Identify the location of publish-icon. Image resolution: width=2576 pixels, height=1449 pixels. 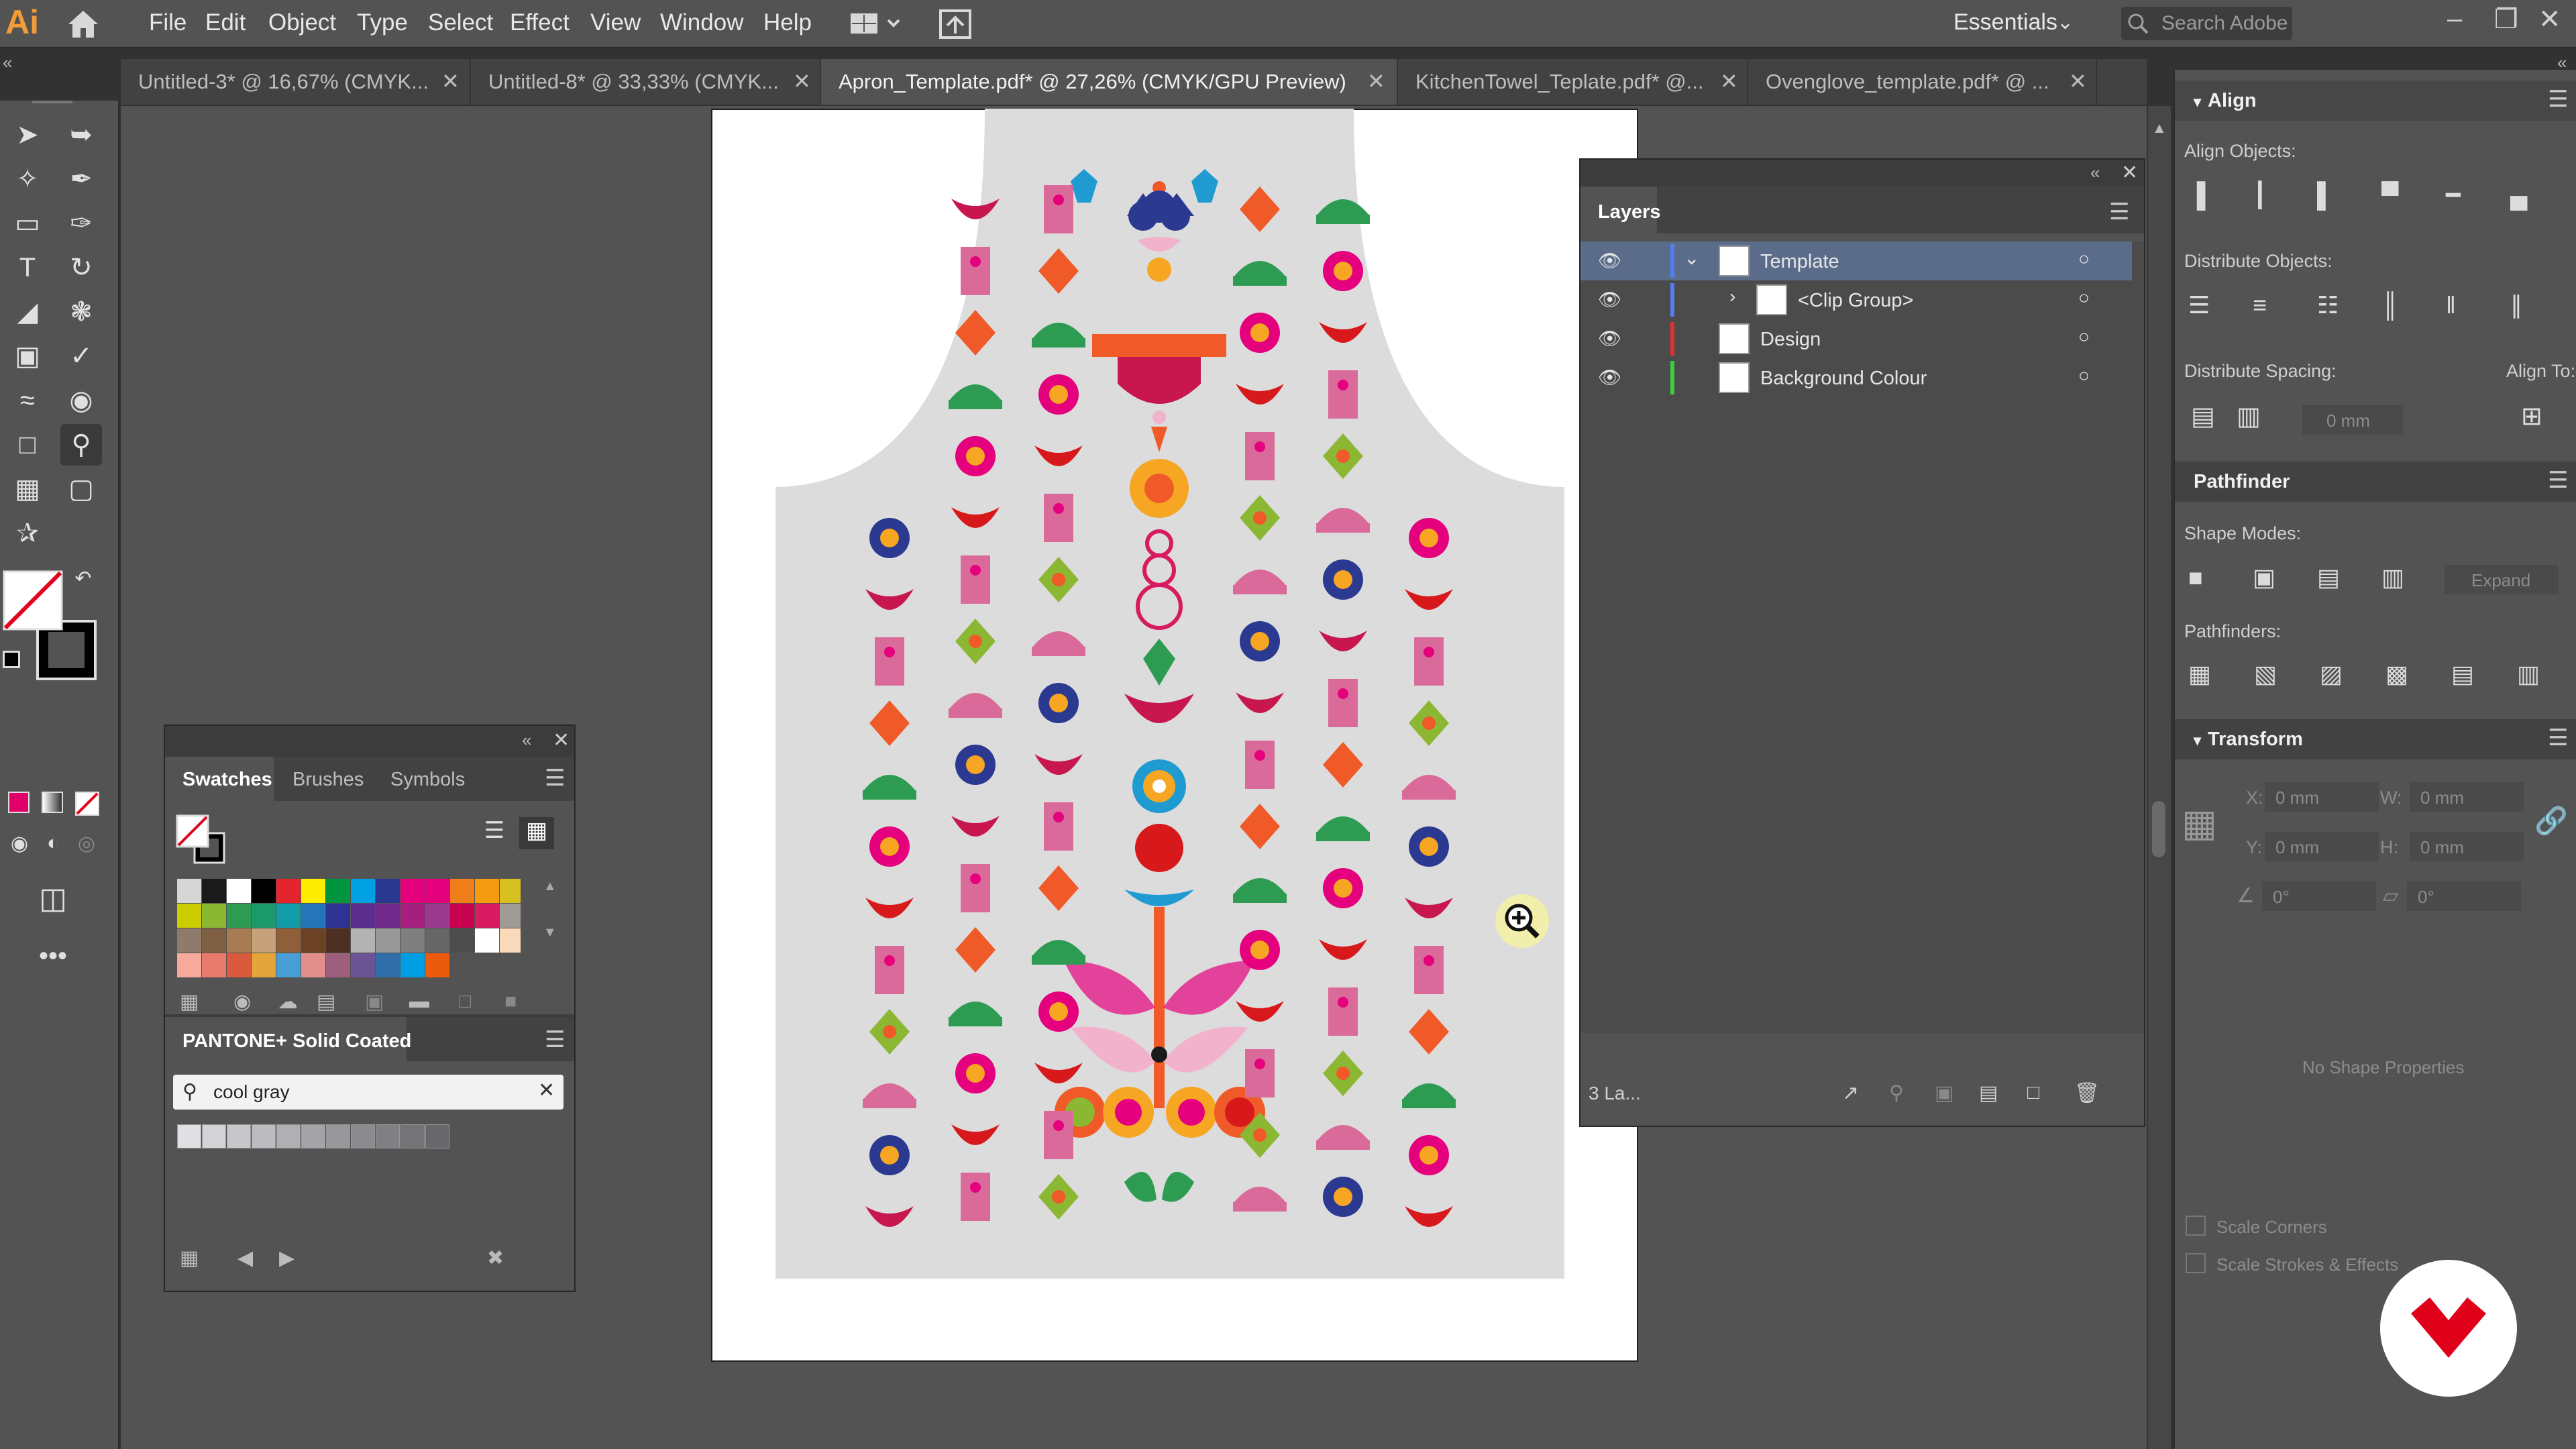
(956, 24).